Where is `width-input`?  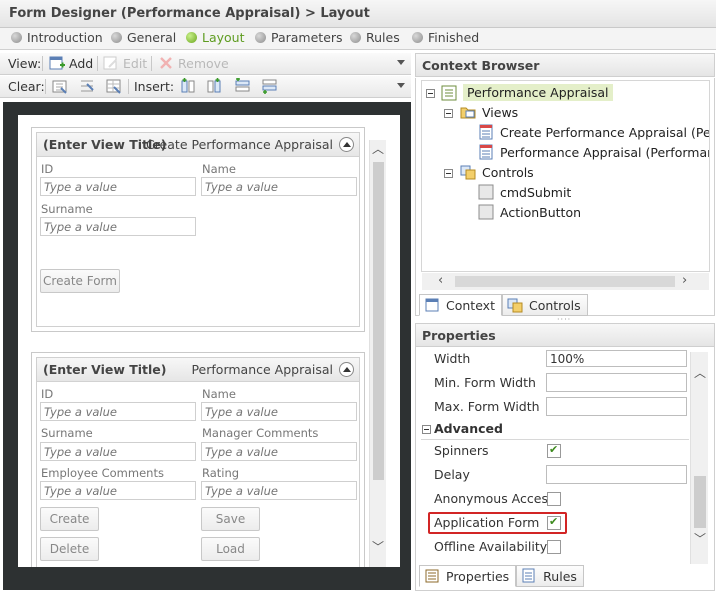
width-input is located at coordinates (616, 358).